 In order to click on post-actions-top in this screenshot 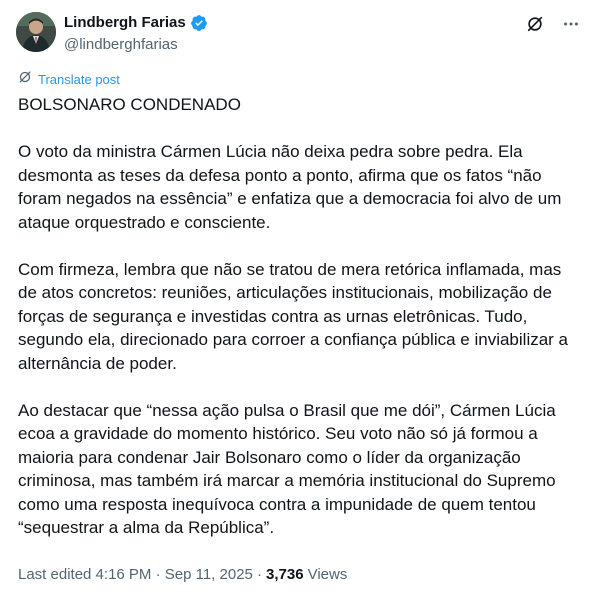, I will do `click(553, 24)`.